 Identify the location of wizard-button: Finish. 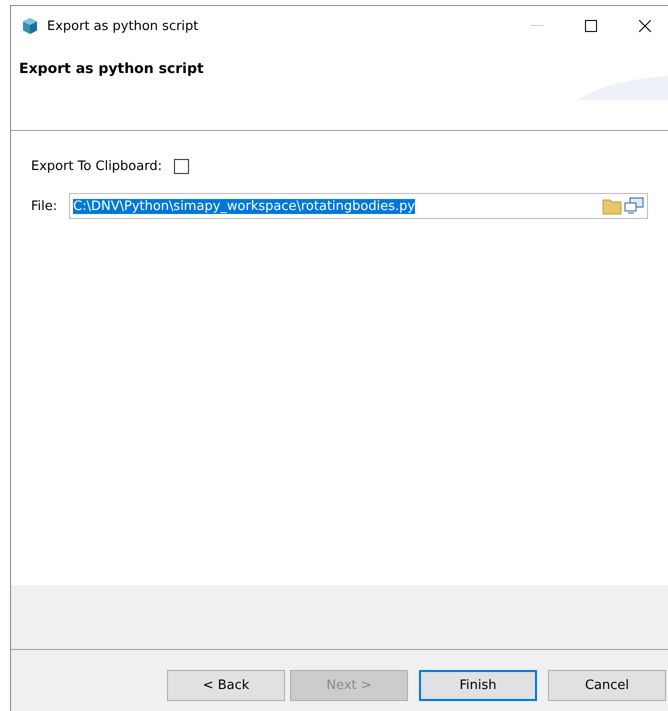
(478, 685).